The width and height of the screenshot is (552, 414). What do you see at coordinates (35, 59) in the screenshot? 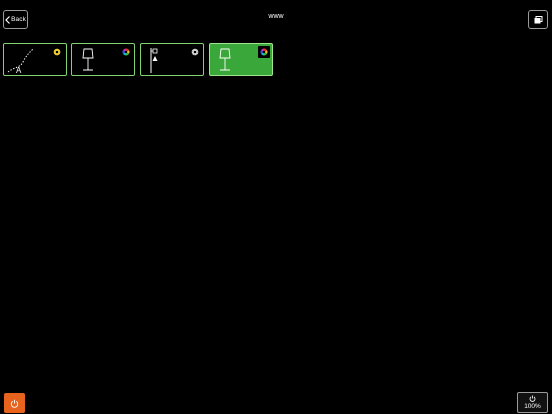
I see `tile-led-strip: A` at bounding box center [35, 59].